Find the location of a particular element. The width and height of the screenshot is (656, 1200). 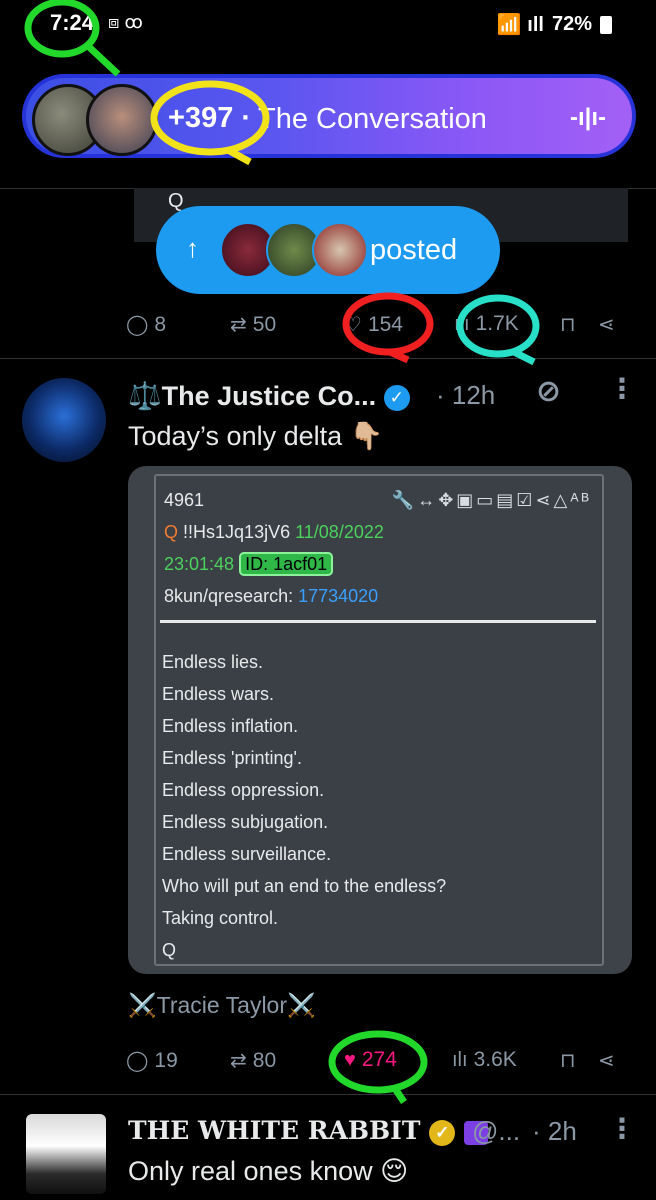

q-line: Q is located at coordinates (169, 950).